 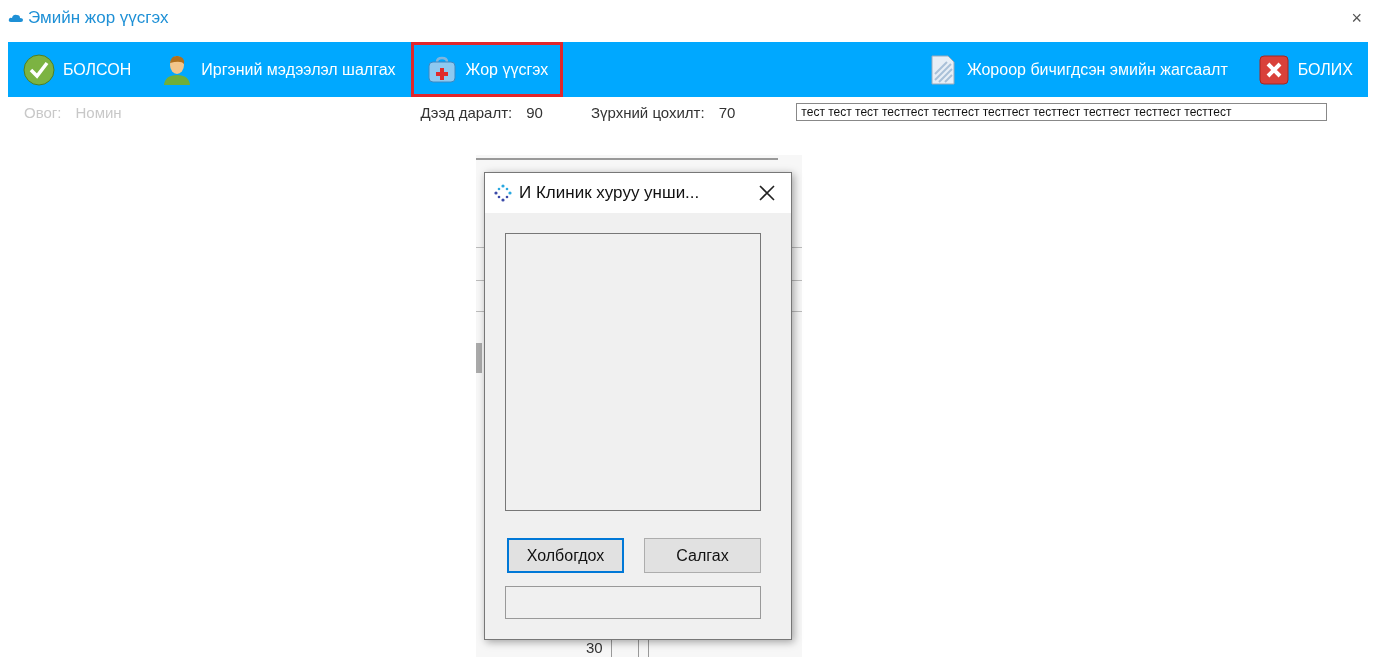 I want to click on toolbar-button: Жор үүсгэх, so click(x=487, y=69).